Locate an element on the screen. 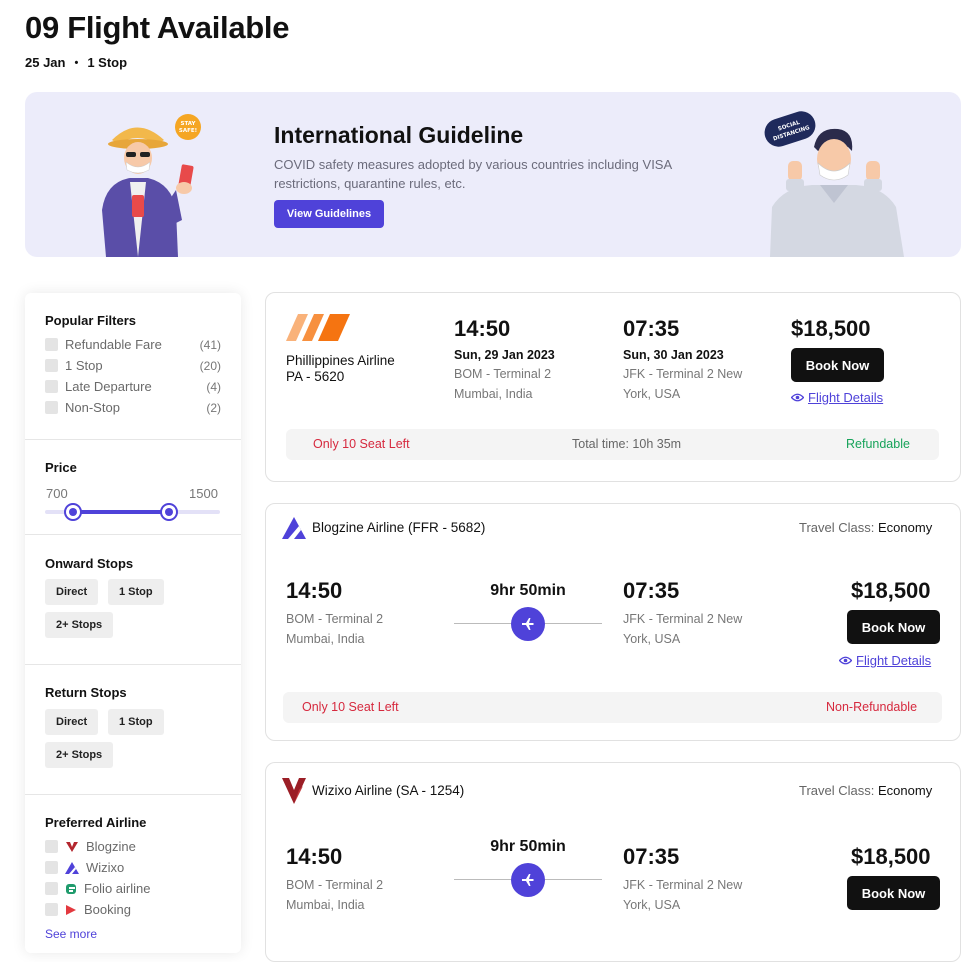  return-1-stop-button: 1 Stop is located at coordinates (136, 722).